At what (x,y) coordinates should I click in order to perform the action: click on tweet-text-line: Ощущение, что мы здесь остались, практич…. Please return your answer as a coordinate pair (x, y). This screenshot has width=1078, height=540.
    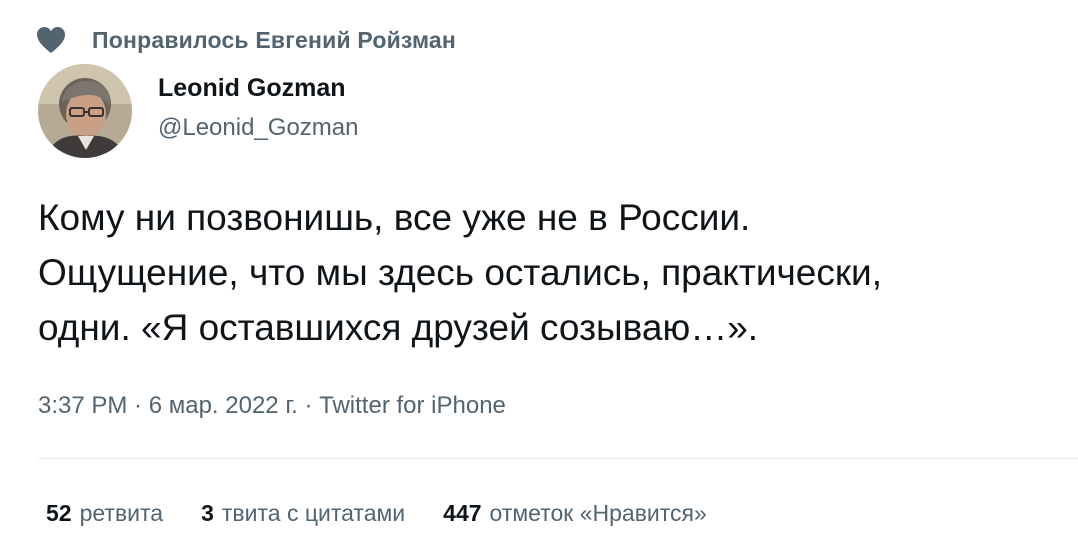
    Looking at the image, I should click on (460, 272).